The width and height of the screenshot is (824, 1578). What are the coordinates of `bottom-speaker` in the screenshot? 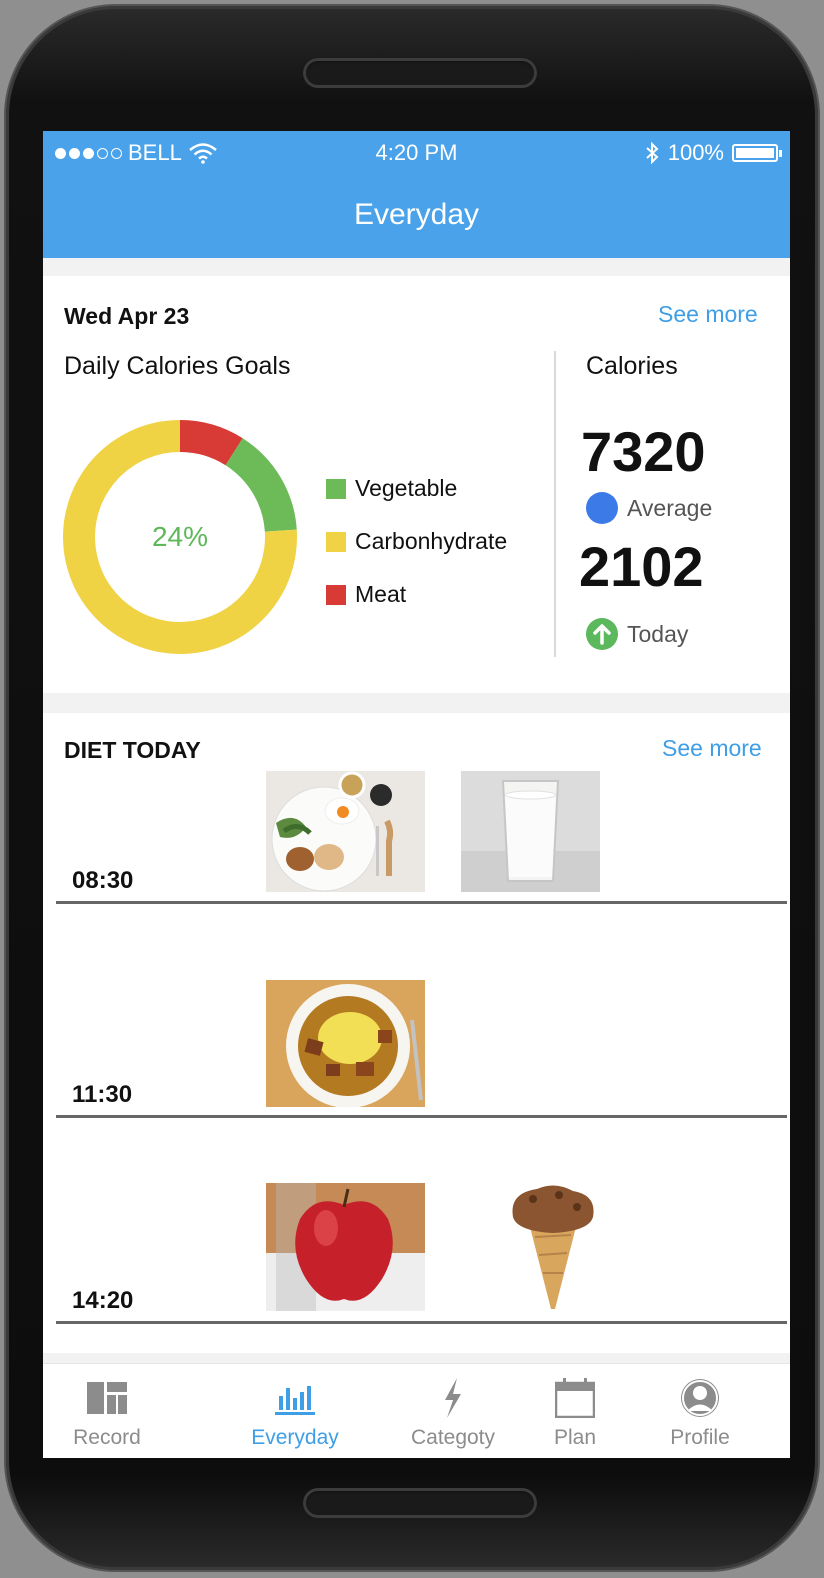 It's located at (420, 1503).